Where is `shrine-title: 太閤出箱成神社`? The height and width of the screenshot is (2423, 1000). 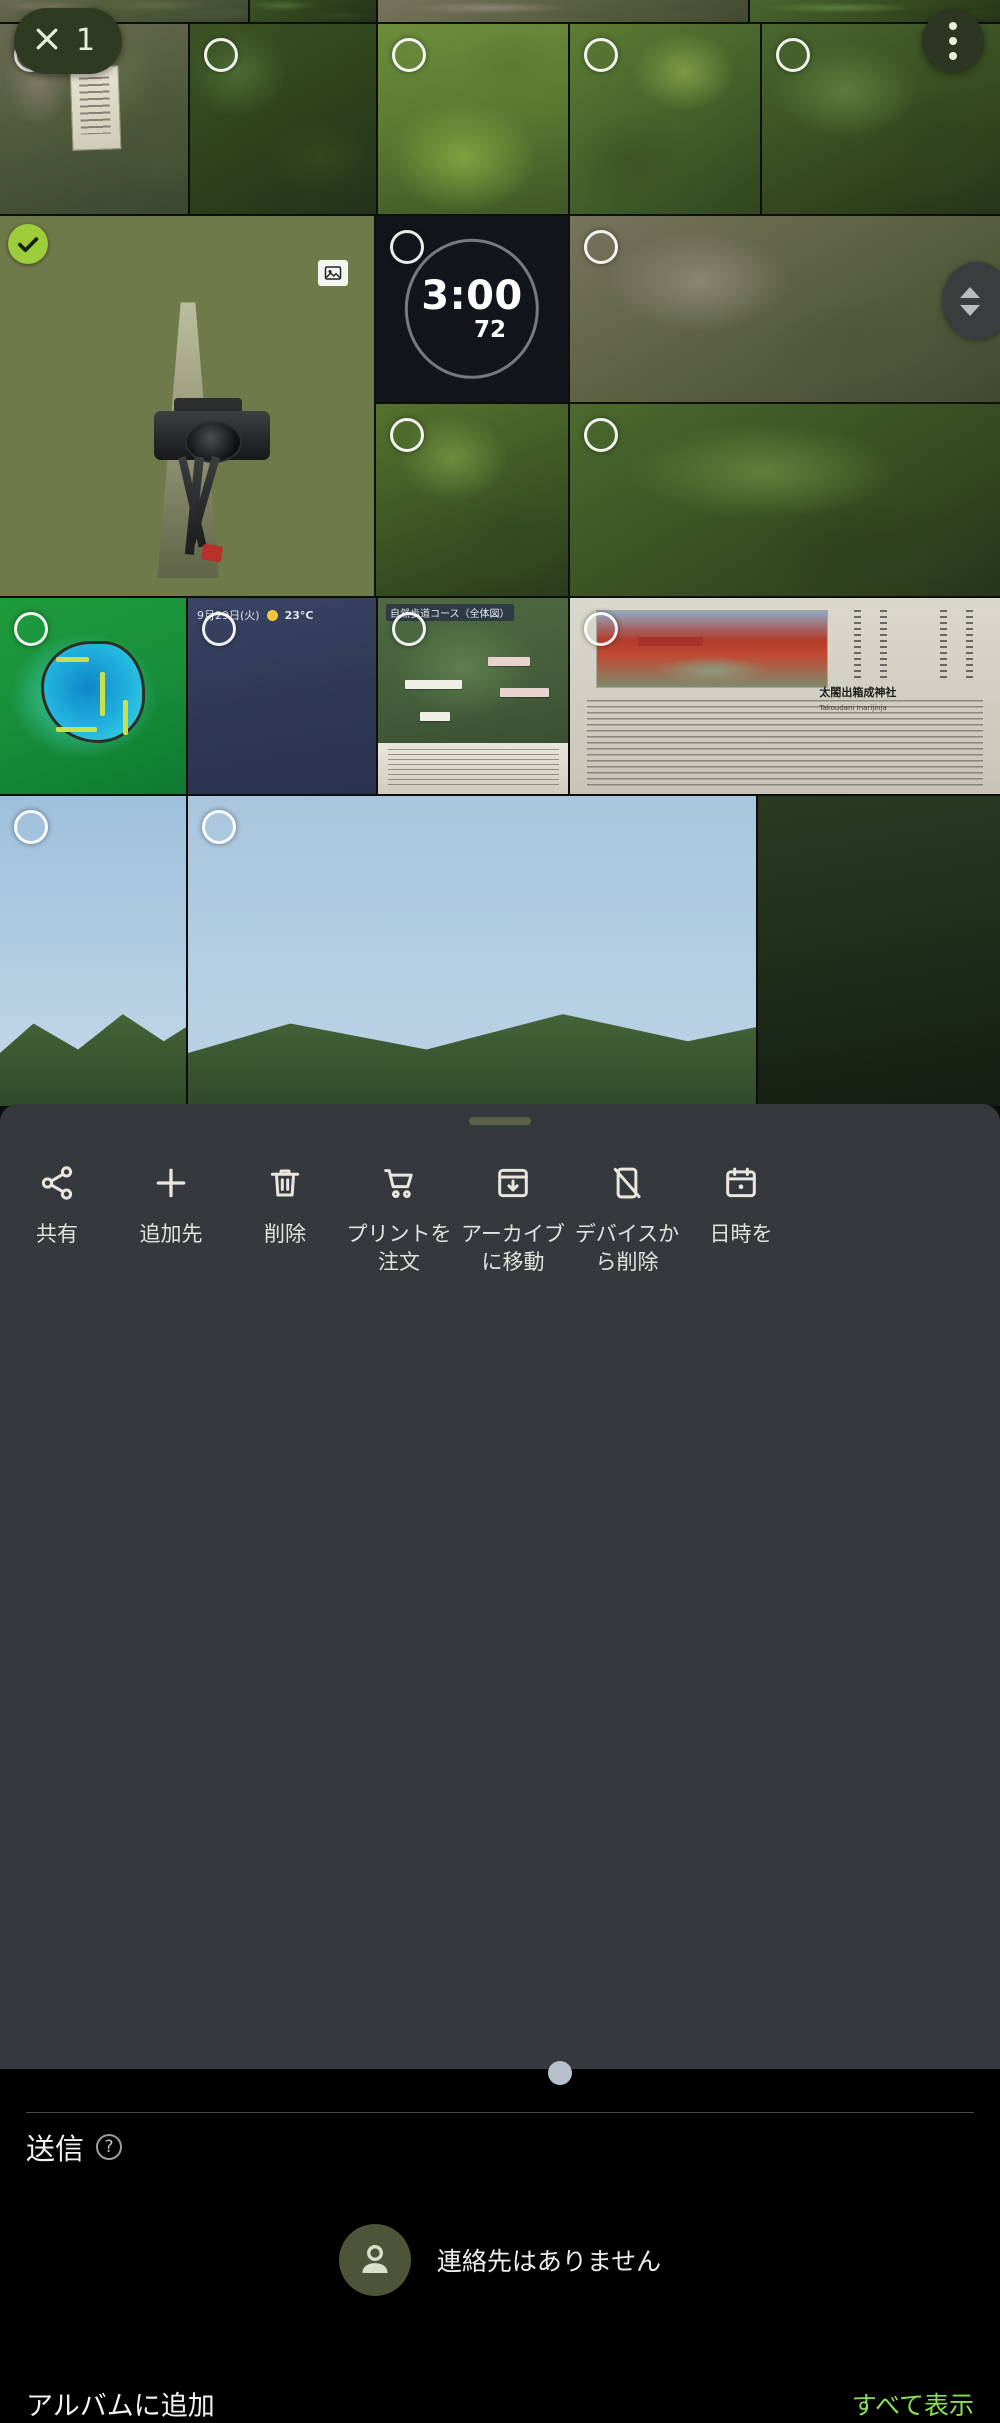
shrine-title: 太閤出箱成神社 is located at coordinates (858, 693).